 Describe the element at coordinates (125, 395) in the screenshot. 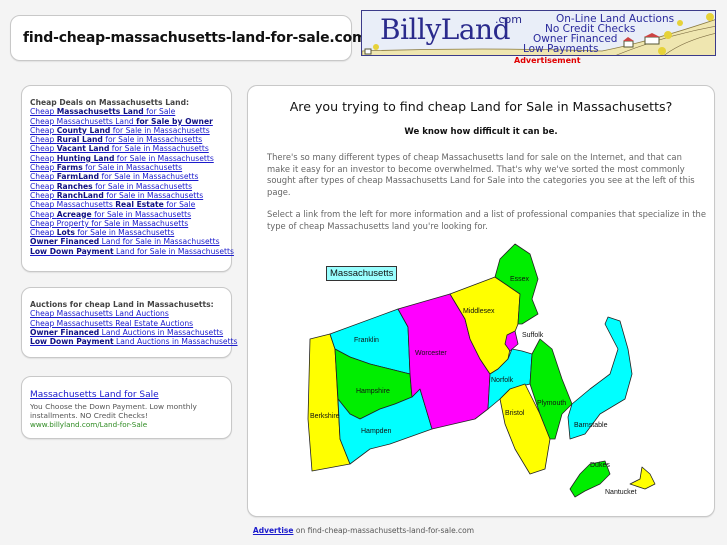

I see `text-ad-title-link: Massachusetts Land for Sale` at that location.